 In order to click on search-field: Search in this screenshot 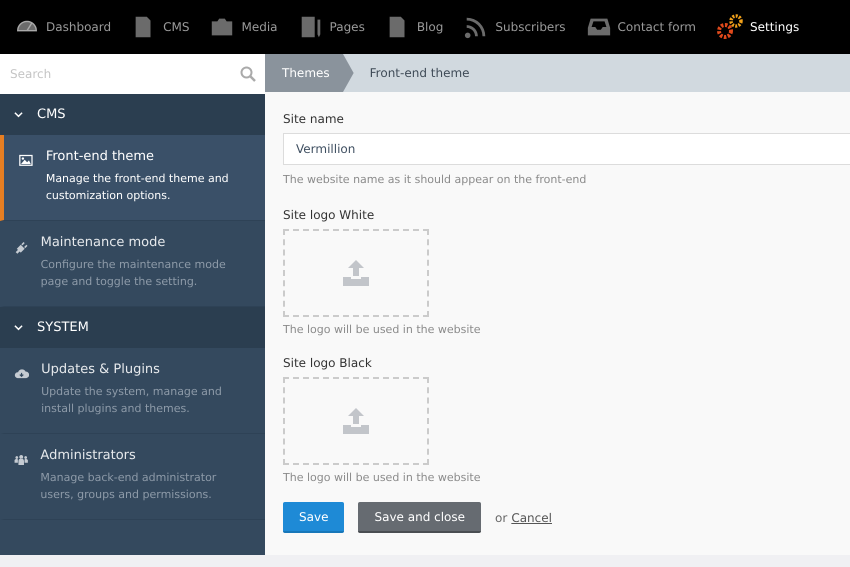, I will do `click(132, 74)`.